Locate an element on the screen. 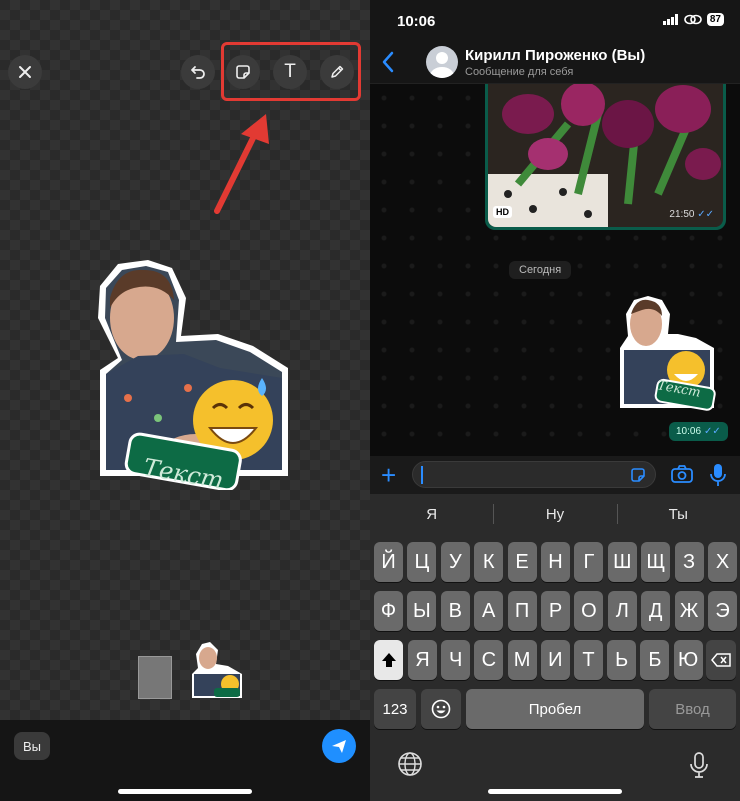 This screenshot has width=740, height=801. camera-icon is located at coordinates (682, 474).